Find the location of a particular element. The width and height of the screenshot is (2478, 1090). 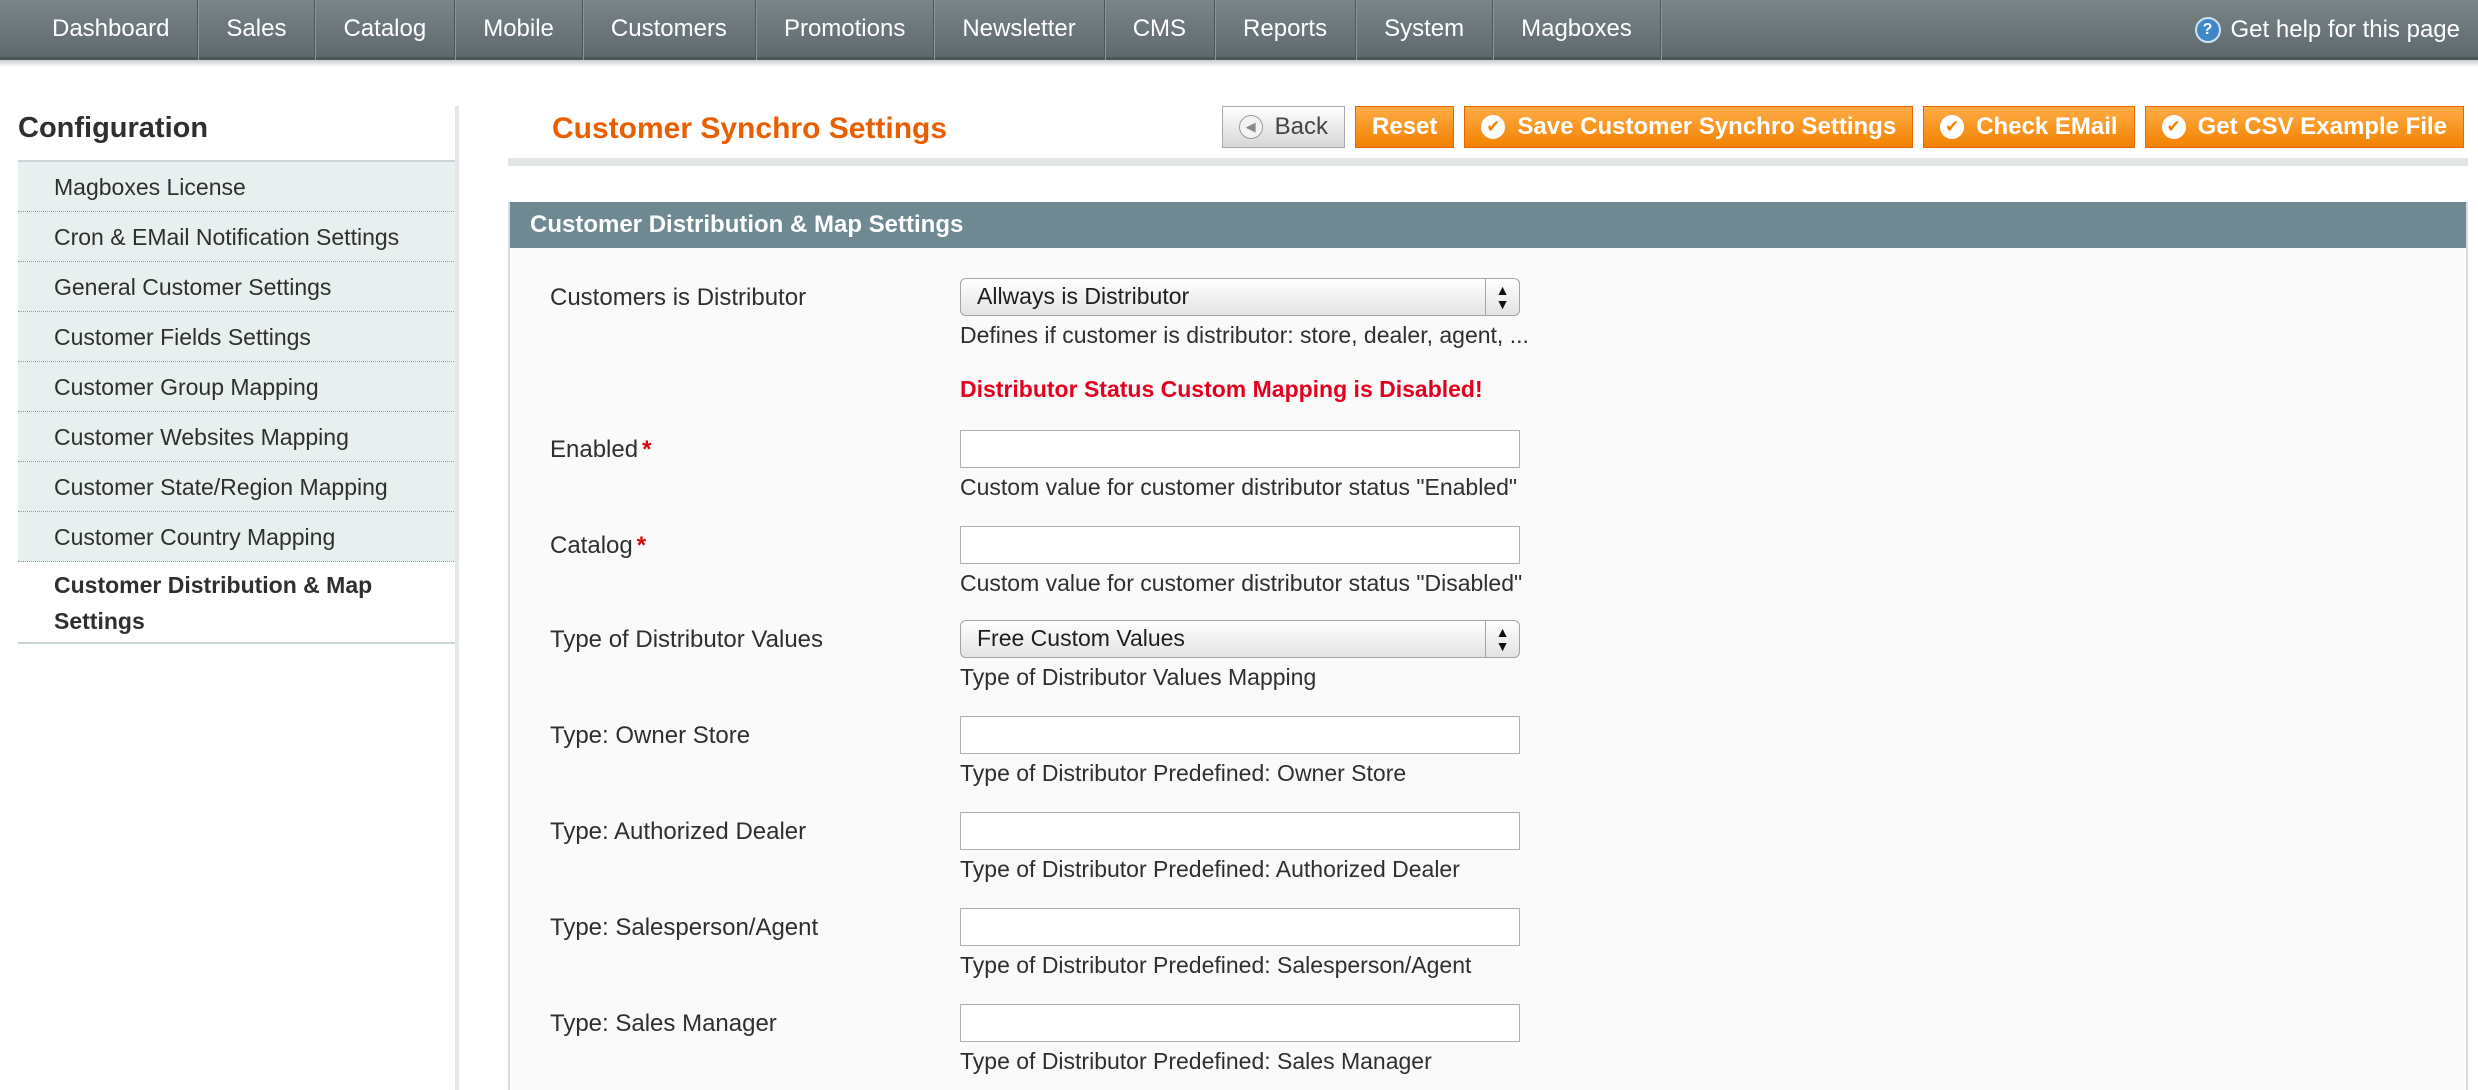

help-link: ? Get help for this page is located at coordinates (2327, 30).